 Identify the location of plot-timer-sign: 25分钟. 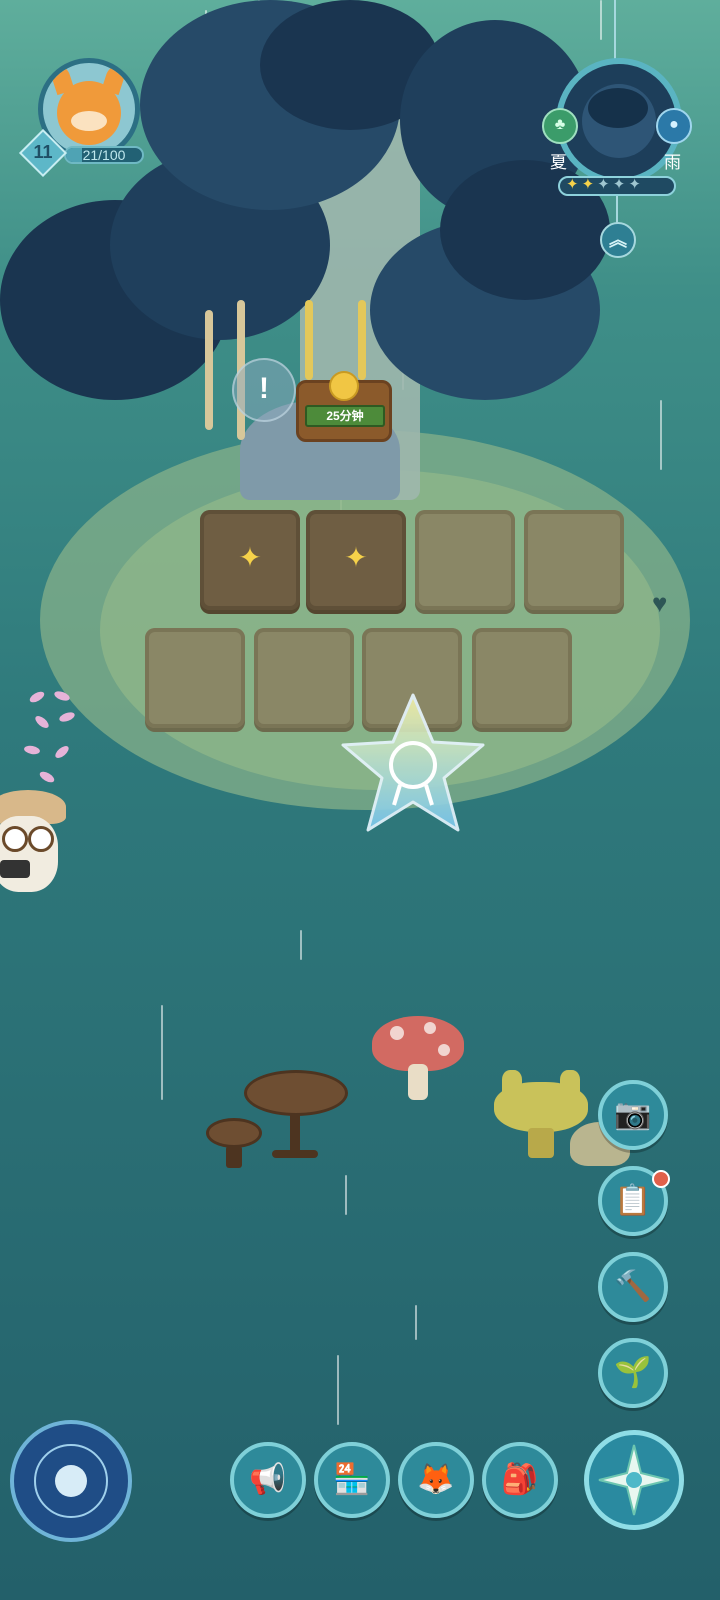
(344, 406).